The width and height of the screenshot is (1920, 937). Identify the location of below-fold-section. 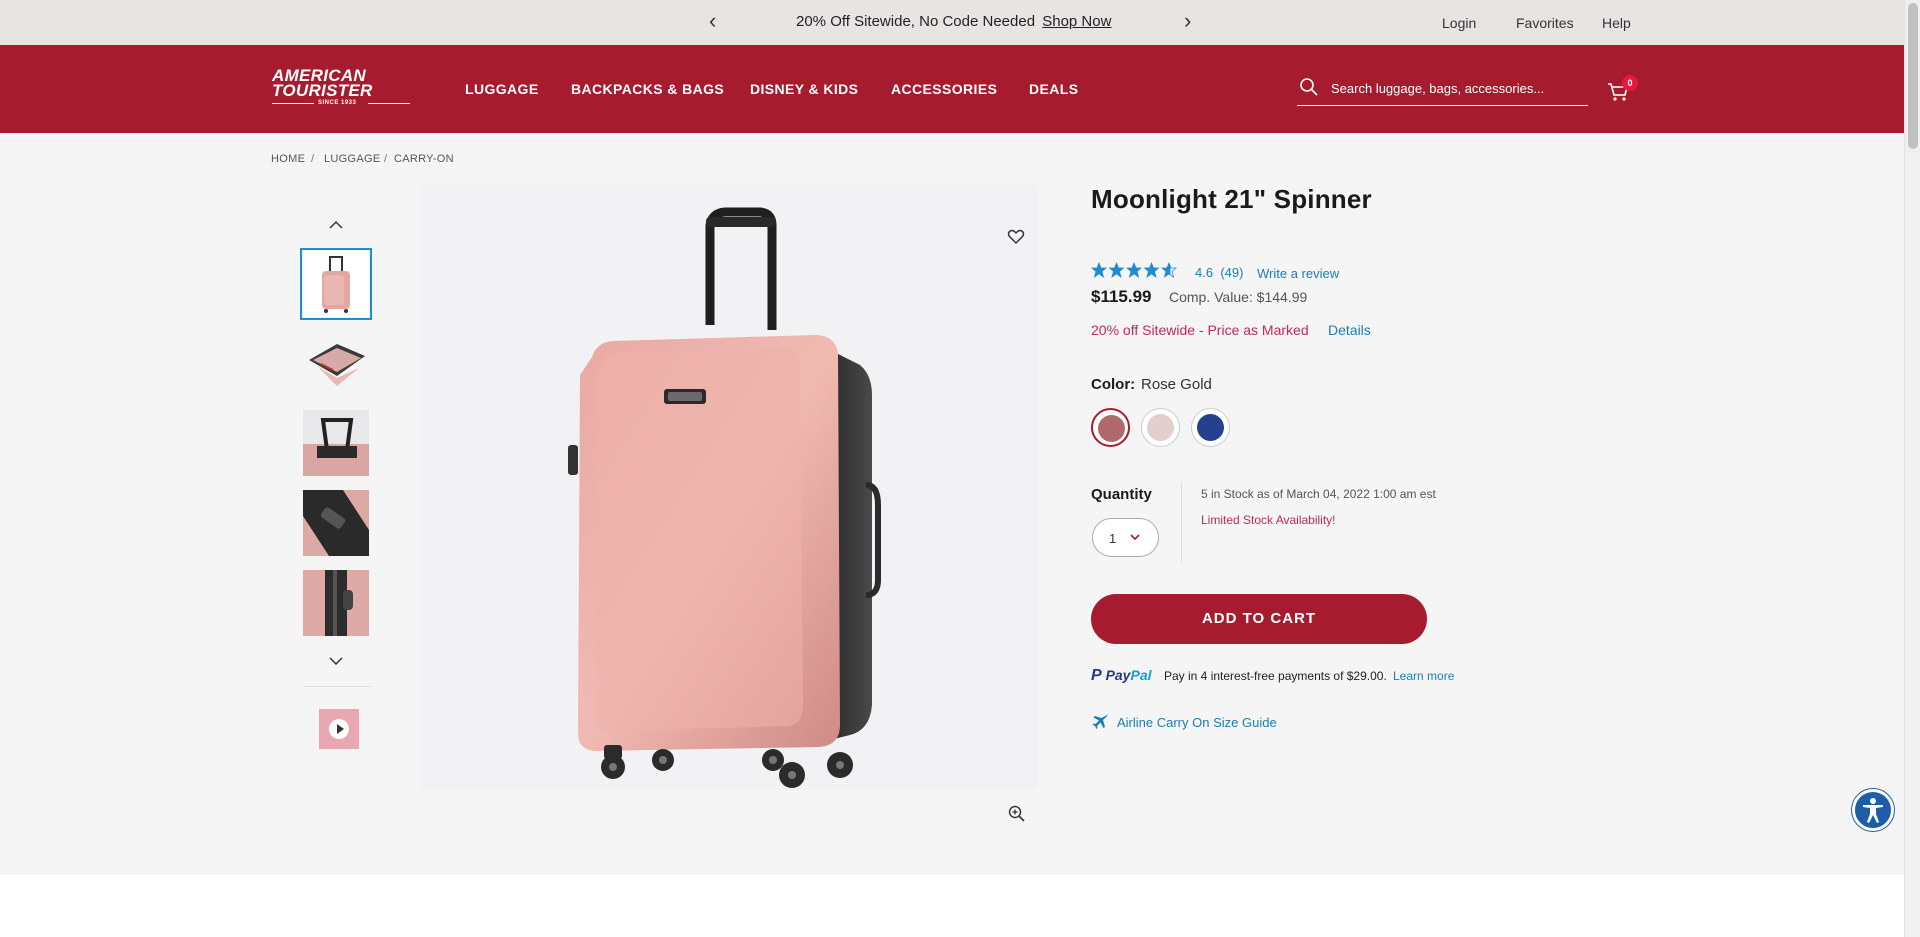
(952, 906).